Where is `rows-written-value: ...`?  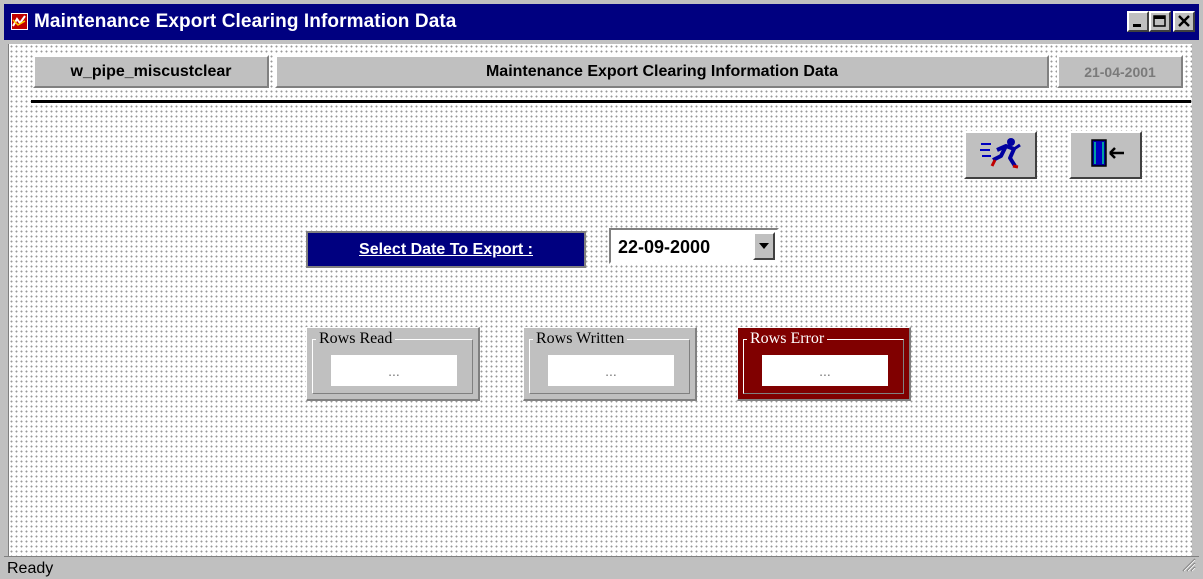
rows-written-value: ... is located at coordinates (611, 370).